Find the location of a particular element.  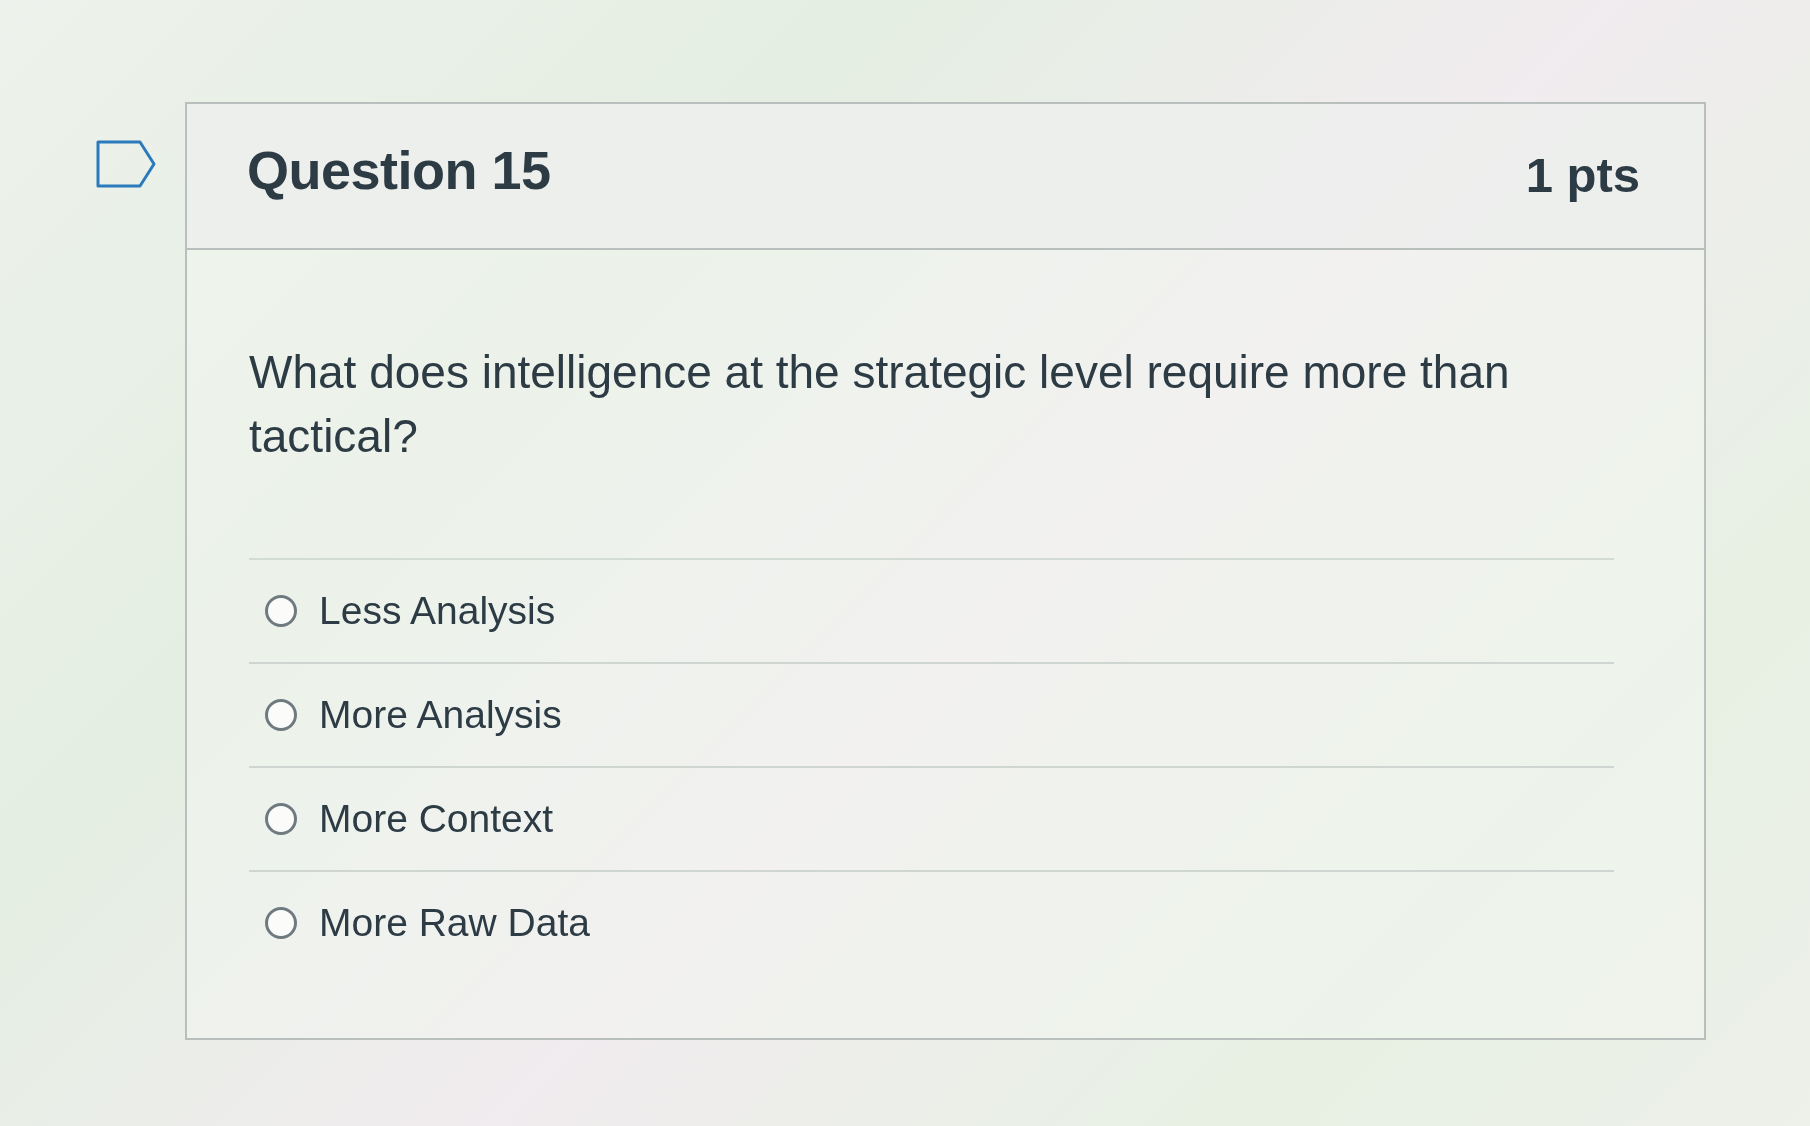

answer-option: More Analysis is located at coordinates (931, 714).